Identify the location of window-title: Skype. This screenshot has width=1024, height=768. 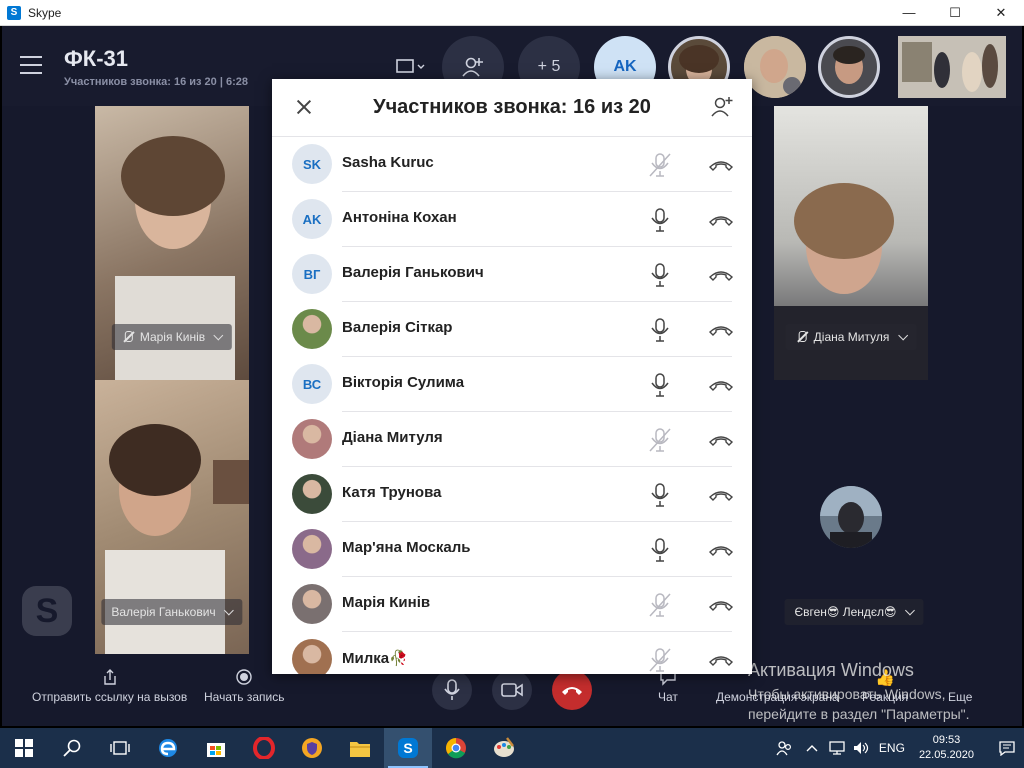
(45, 12).